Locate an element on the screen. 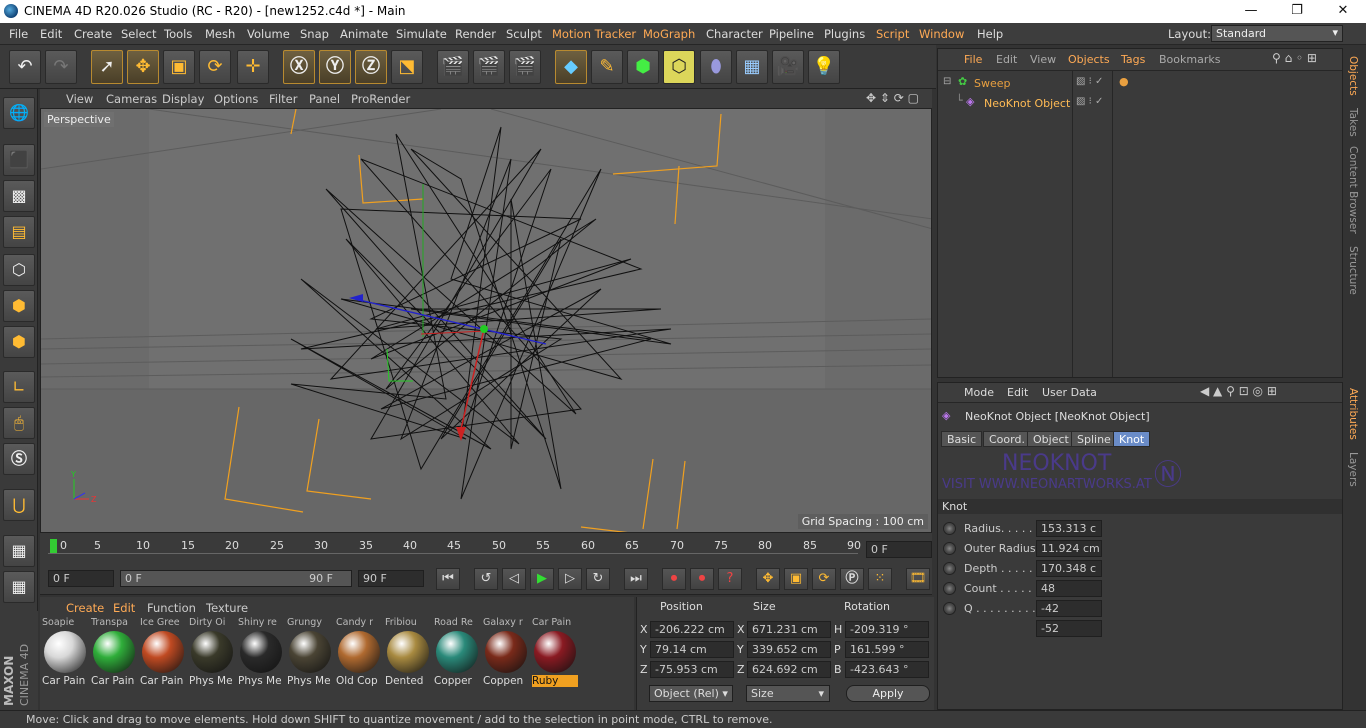 The height and width of the screenshot is (728, 1366). start-frame-field: 0 F is located at coordinates (81, 578).